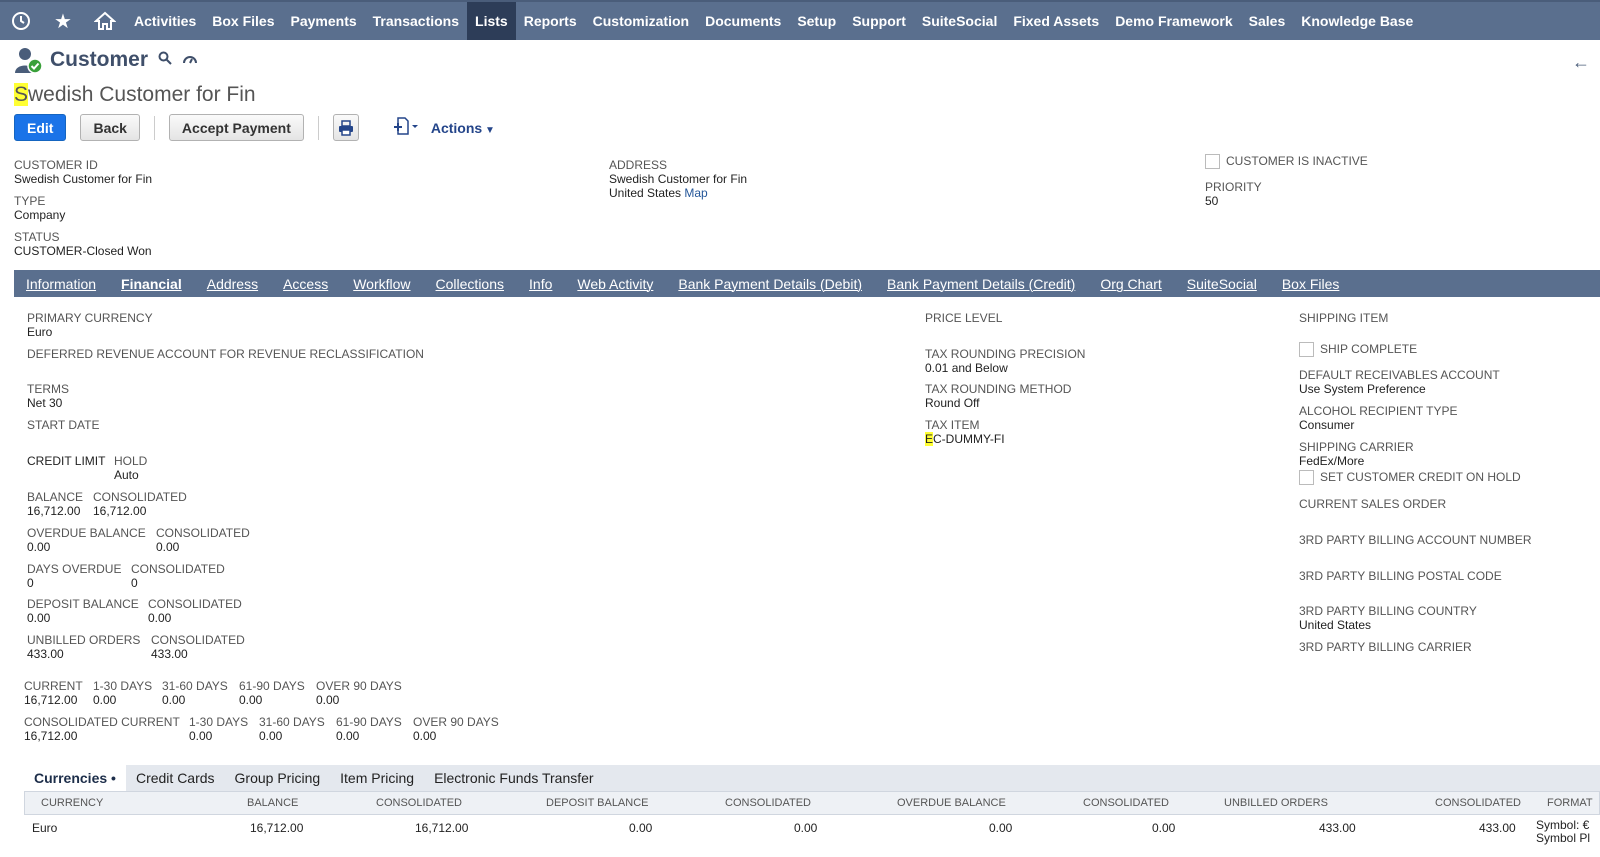 The width and height of the screenshot is (1600, 857). Describe the element at coordinates (929, 439) in the screenshot. I see `tax-item-first-letter: E` at that location.